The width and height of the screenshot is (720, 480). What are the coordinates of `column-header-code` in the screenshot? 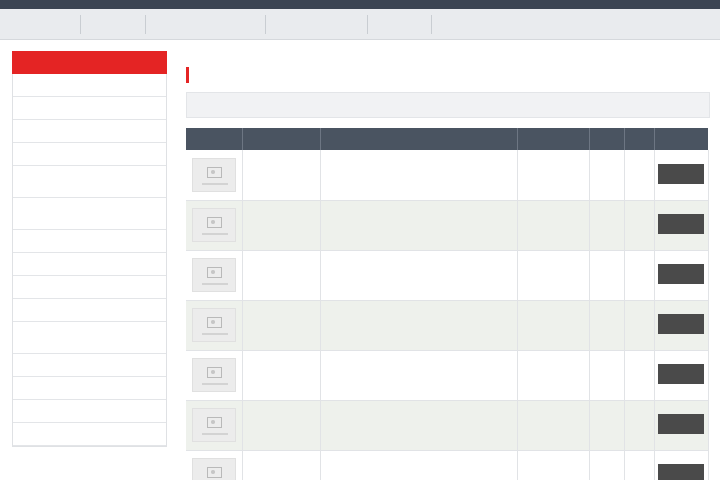 It's located at (281, 139).